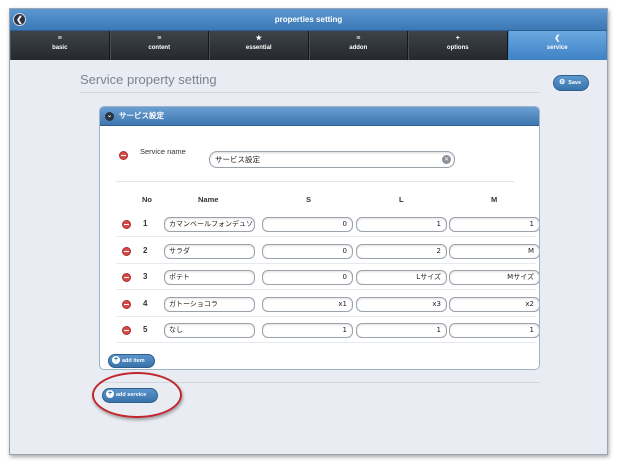 This screenshot has width=618, height=465. I want to click on tab-service: ❮ service, so click(557, 45).